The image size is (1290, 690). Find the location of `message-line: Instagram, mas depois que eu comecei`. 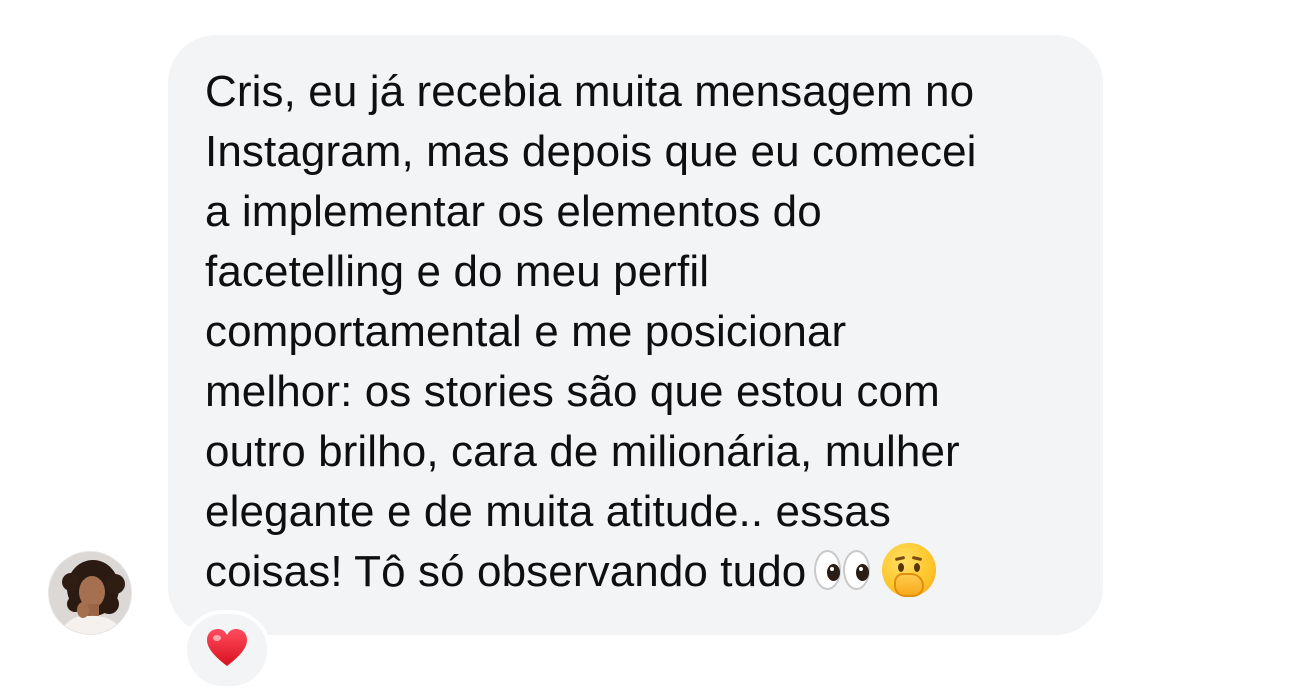

message-line: Instagram, mas depois que eu comecei is located at coordinates (591, 151).